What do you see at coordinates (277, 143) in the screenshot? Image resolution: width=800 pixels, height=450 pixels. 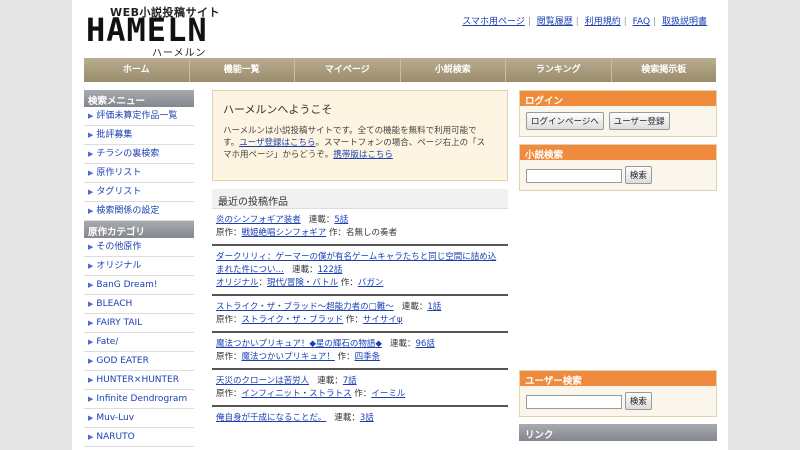 I see `register-link: ユーザ登録はこちら` at bounding box center [277, 143].